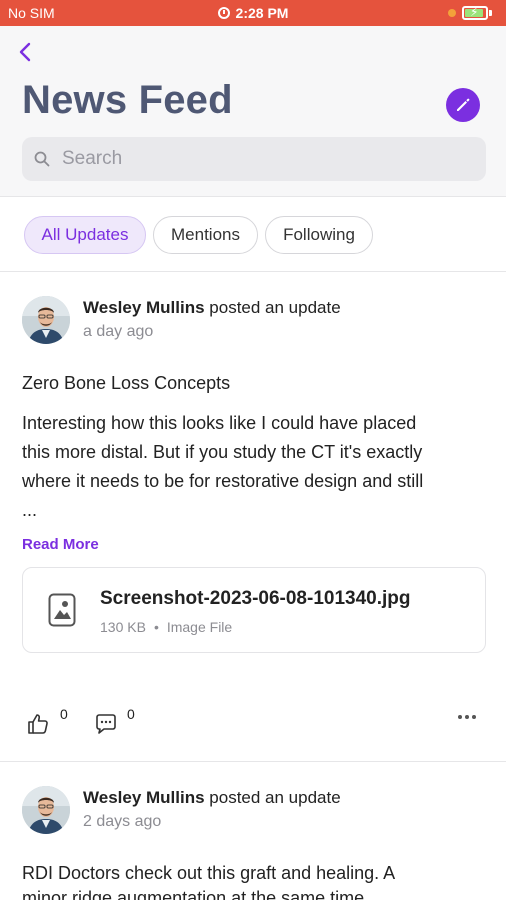 The image size is (506, 900). I want to click on search-input, so click(267, 159).